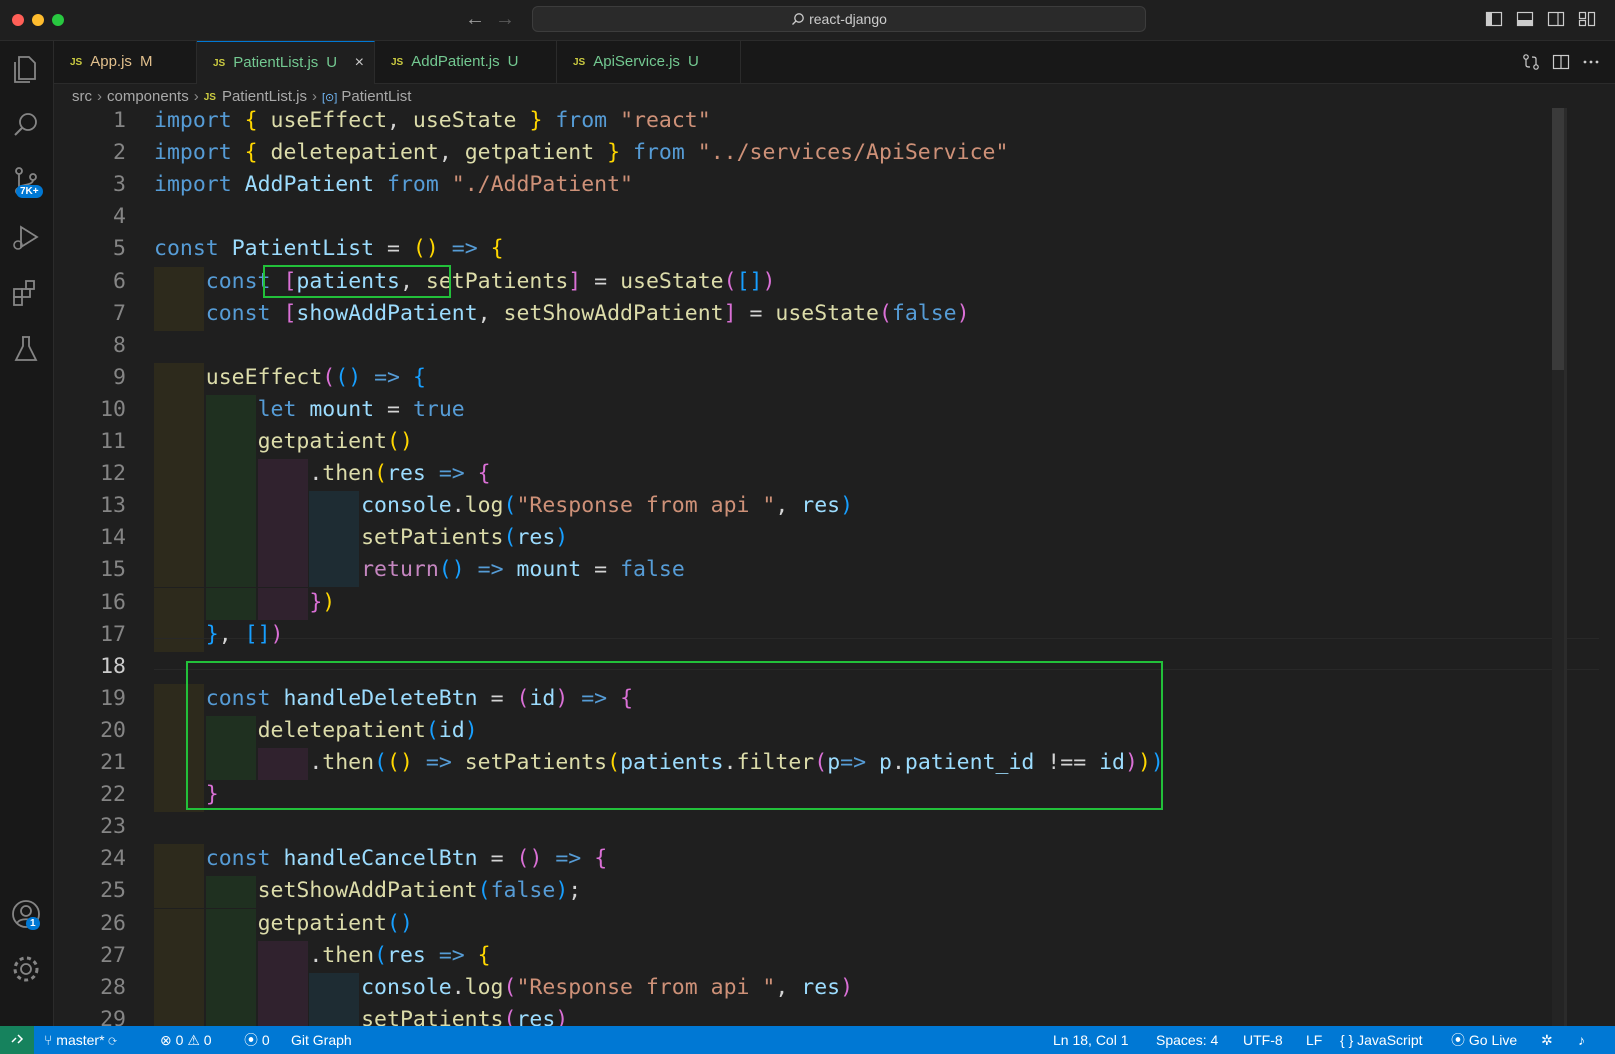  Describe the element at coordinates (26, 293) in the screenshot. I see `extensions-icon` at that location.